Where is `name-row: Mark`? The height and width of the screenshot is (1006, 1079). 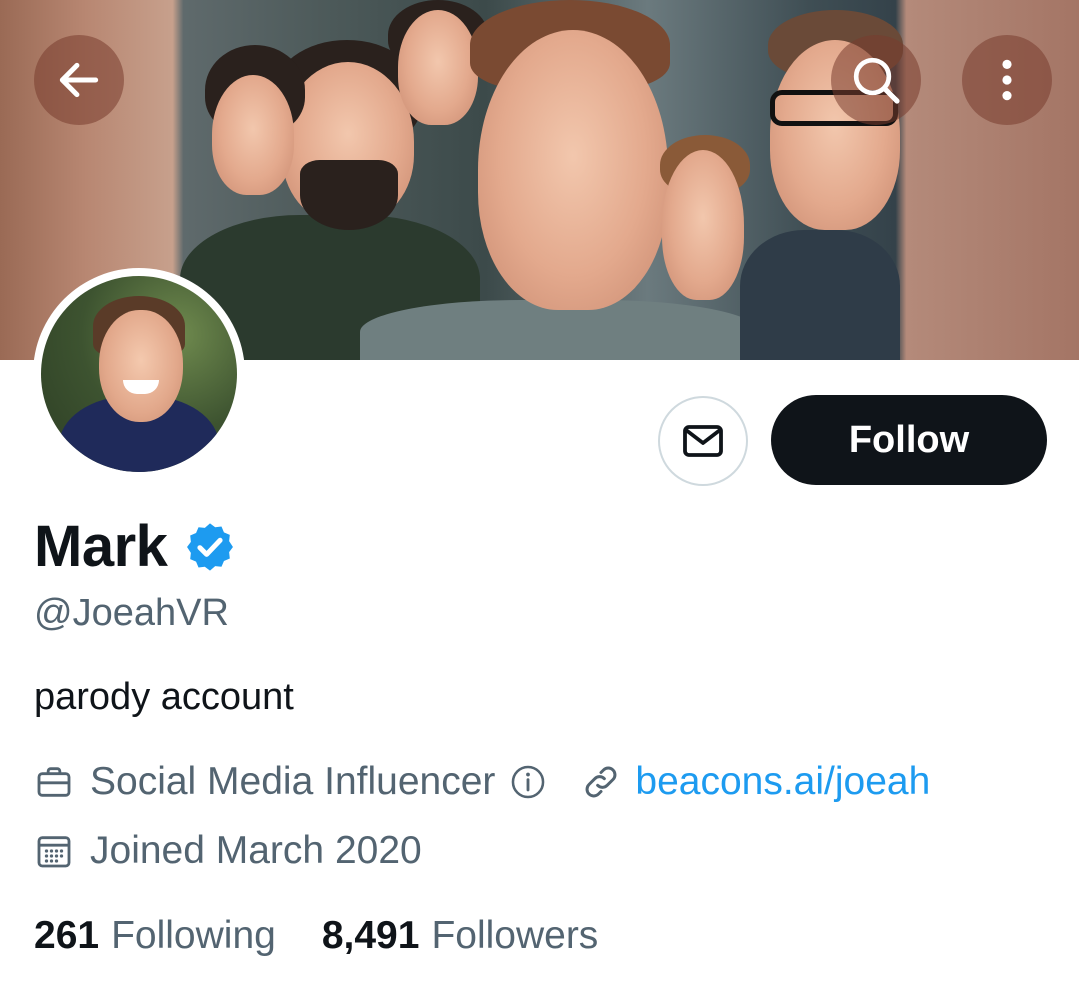 name-row: Mark is located at coordinates (135, 547).